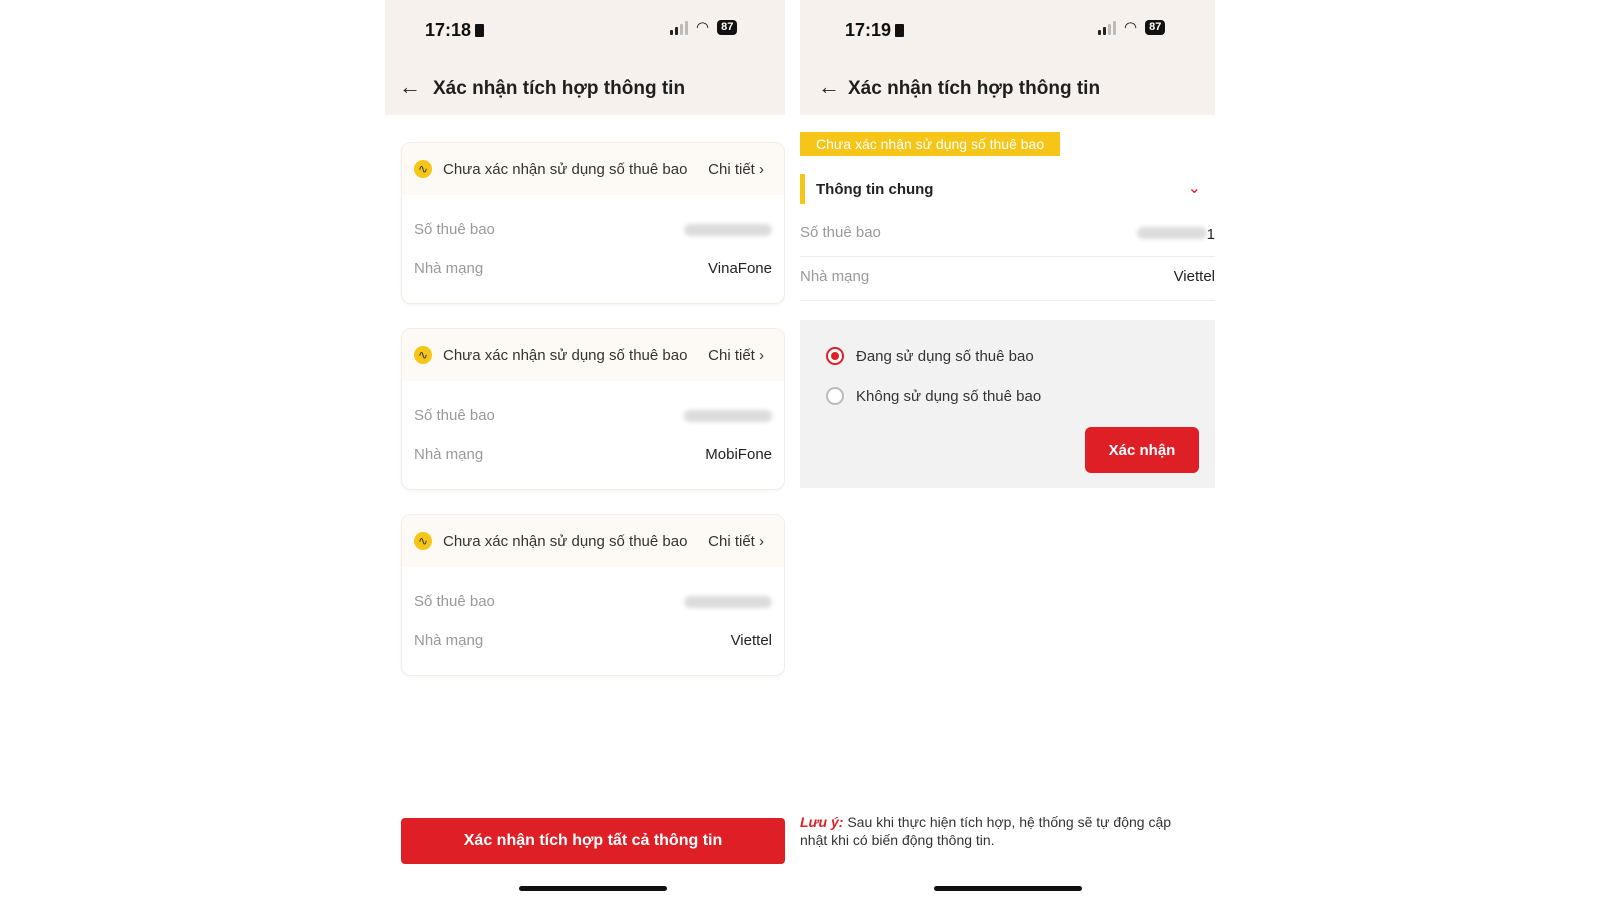  I want to click on option-not-using: Không sử dụng số thuê bao, so click(933, 396).